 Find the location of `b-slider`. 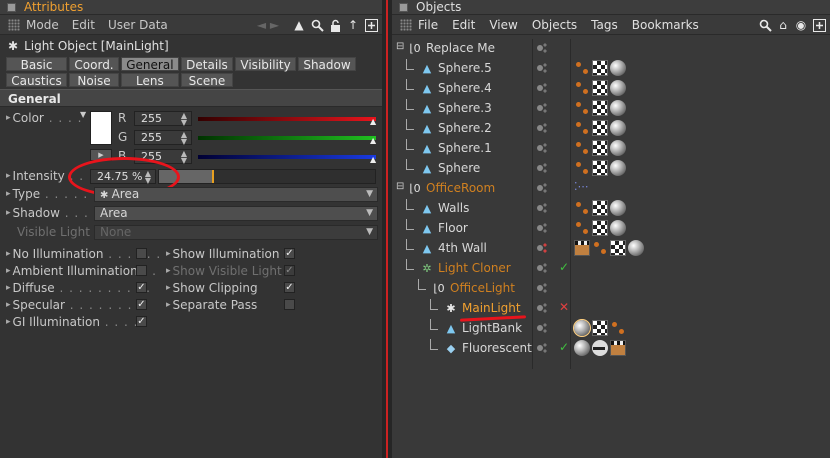

b-slider is located at coordinates (287, 157).